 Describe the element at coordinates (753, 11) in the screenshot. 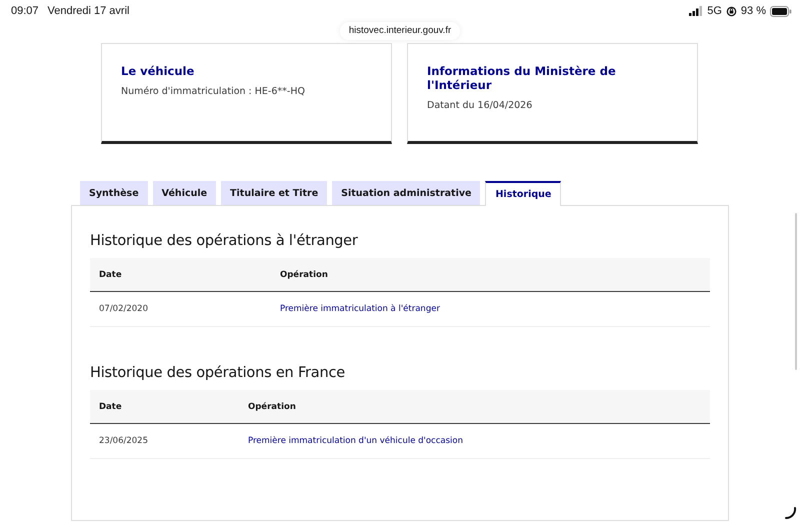

I see `battery-percent: 93 %` at that location.